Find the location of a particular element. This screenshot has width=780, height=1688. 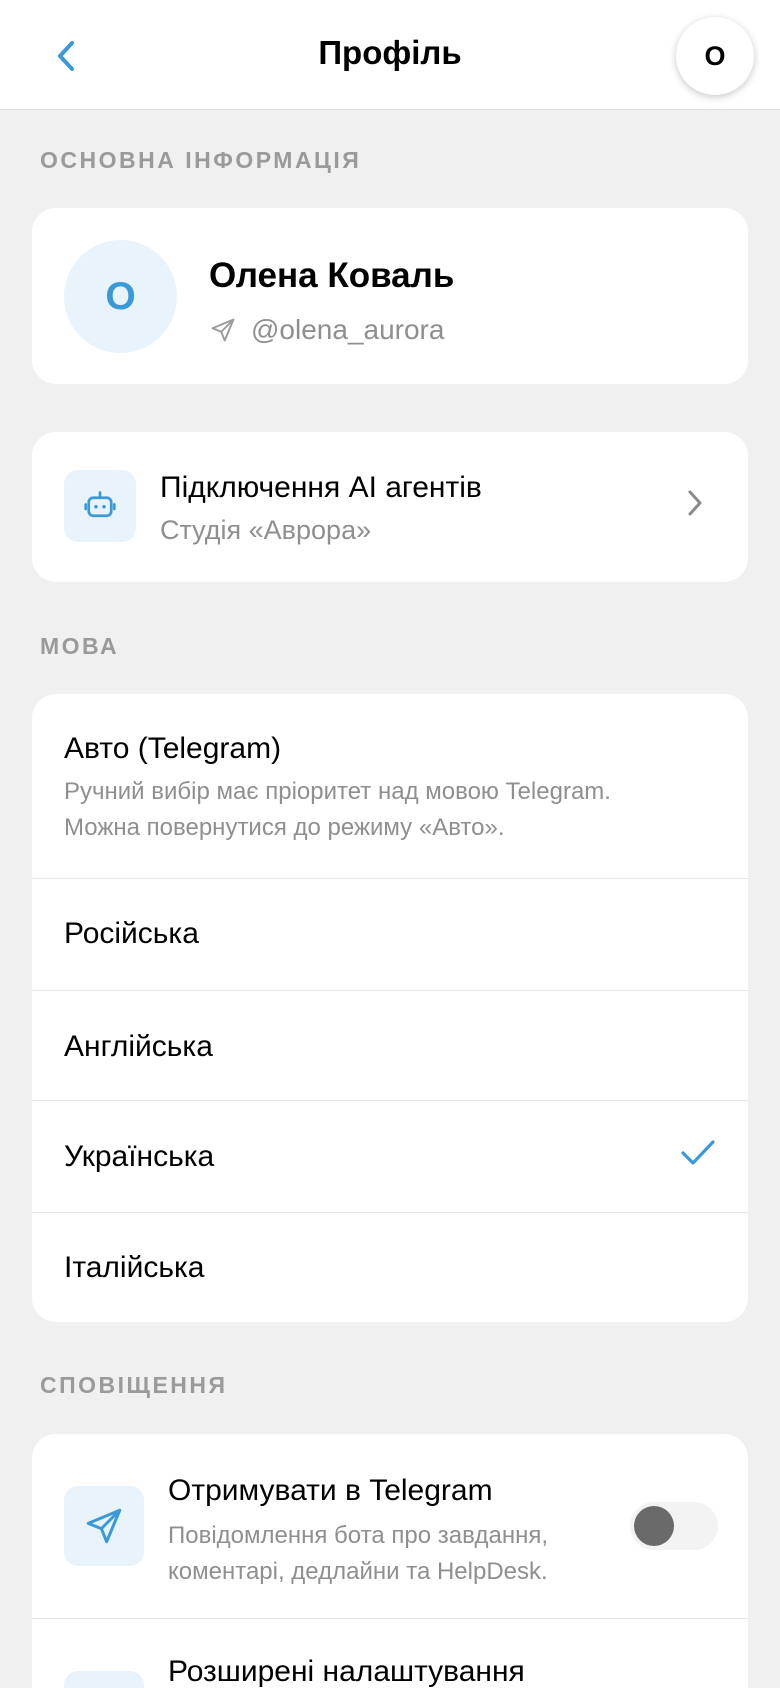

language-option-english: Англійська is located at coordinates (390, 1045).